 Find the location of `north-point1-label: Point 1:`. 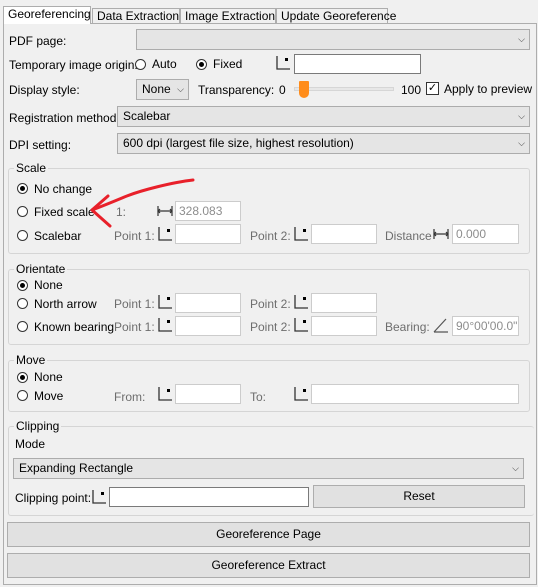

north-point1-label: Point 1: is located at coordinates (134, 304).